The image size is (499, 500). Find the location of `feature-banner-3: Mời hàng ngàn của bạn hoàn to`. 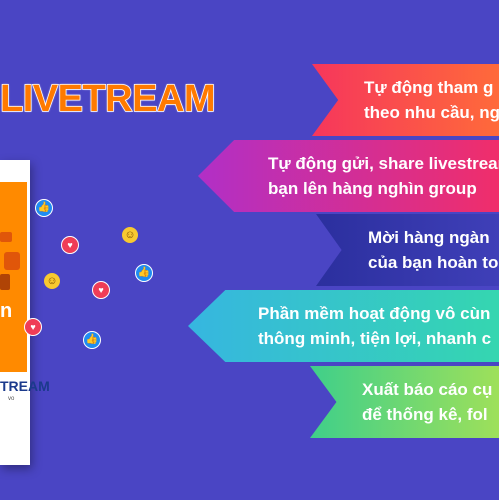

feature-banner-3: Mời hàng ngàn của bạn hoàn to is located at coordinates (407, 250).